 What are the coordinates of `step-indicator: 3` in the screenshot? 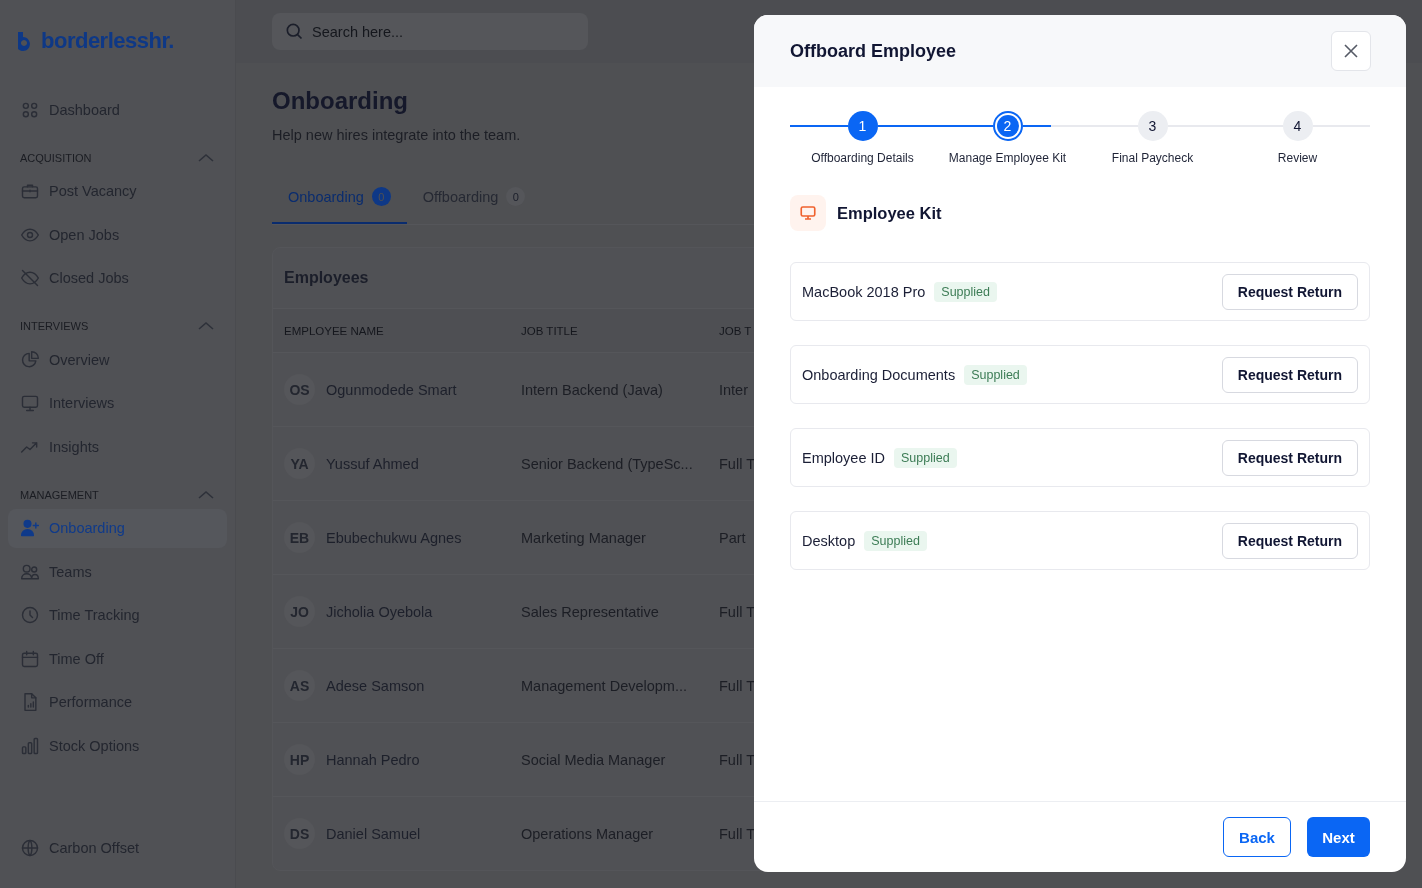 It's located at (1152, 126).